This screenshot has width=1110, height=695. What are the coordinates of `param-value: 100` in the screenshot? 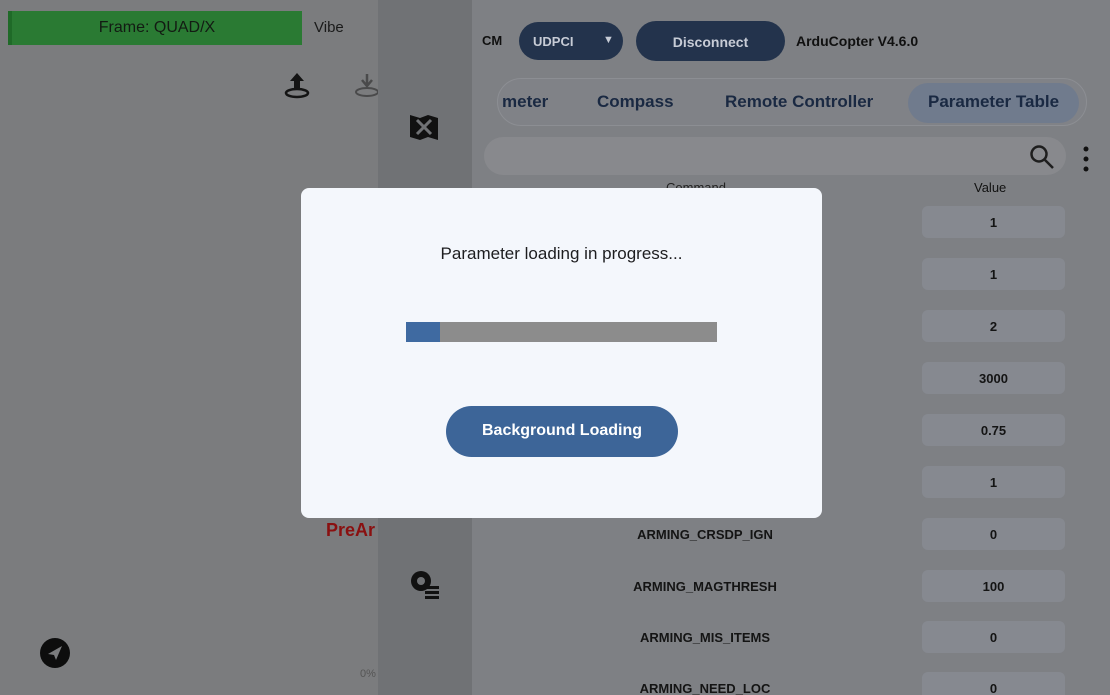 It's located at (993, 586).